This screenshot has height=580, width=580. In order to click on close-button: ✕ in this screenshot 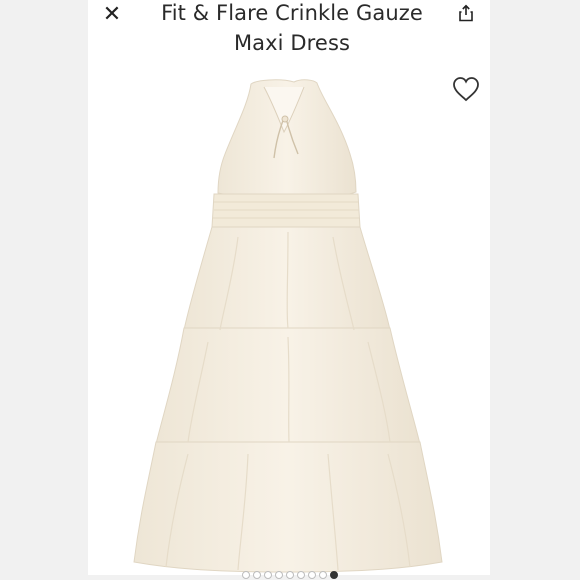, I will do `click(112, 14)`.